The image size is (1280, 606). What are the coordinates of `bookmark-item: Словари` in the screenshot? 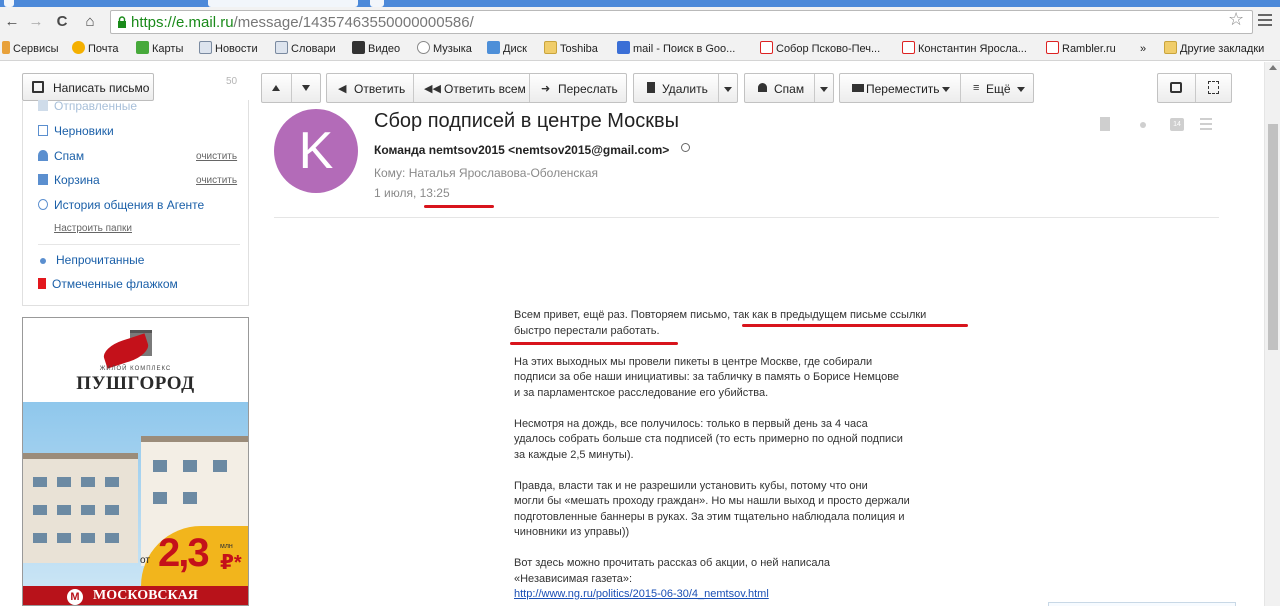 It's located at (305, 49).